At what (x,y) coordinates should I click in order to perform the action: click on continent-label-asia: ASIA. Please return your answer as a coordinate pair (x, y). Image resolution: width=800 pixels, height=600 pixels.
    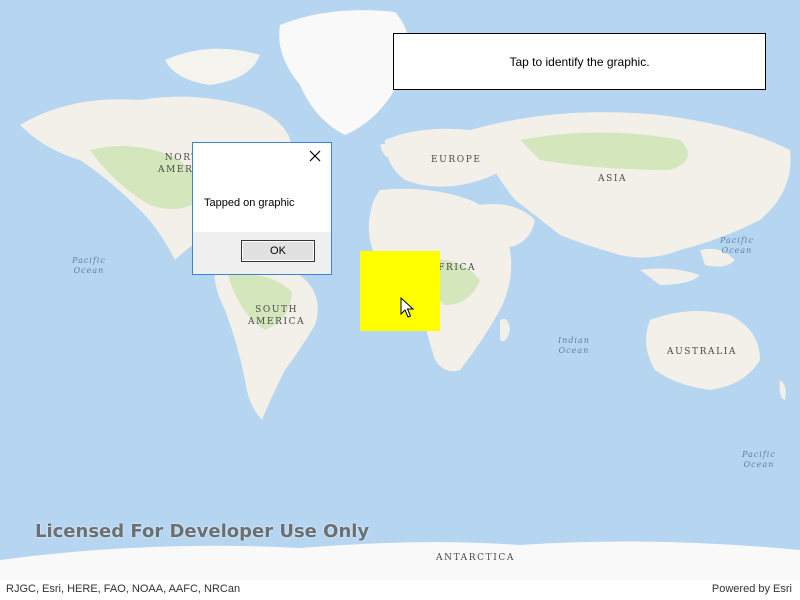
    Looking at the image, I should click on (613, 179).